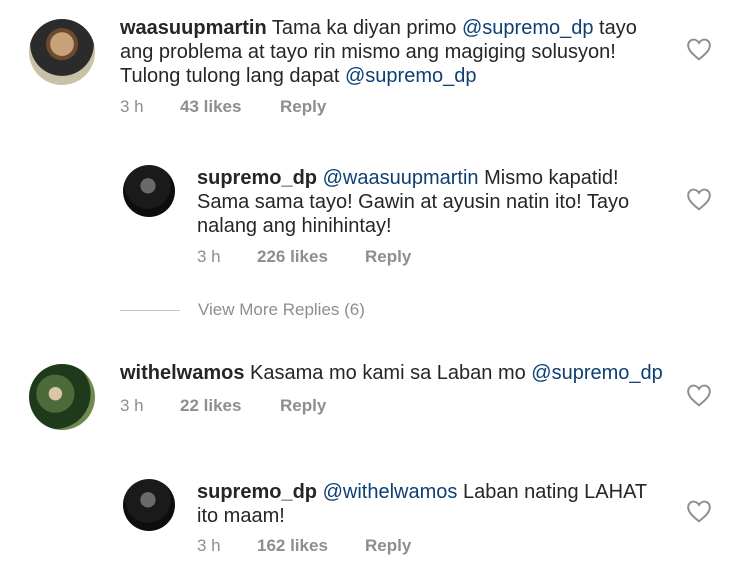  Describe the element at coordinates (391, 373) in the screenshot. I see `comment-body: Kasama mo kami sa Laban mo` at that location.